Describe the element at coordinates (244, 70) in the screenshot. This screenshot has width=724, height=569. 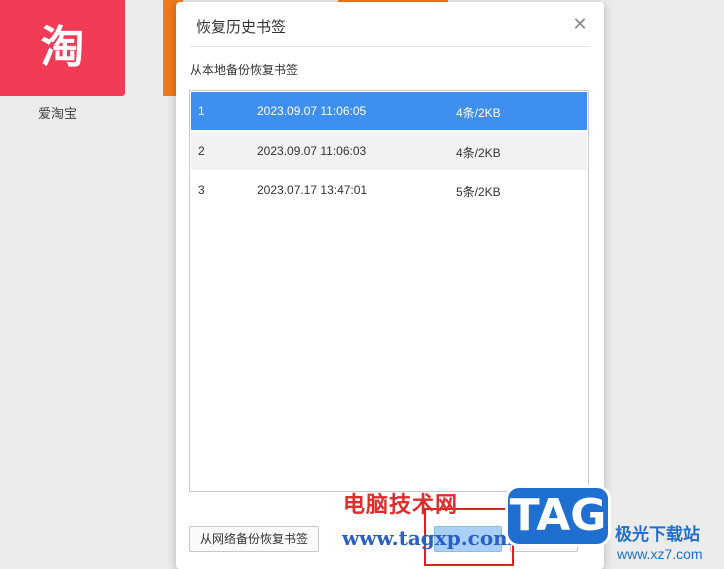
I see `section-label: 从本地备份恢复书签` at that location.